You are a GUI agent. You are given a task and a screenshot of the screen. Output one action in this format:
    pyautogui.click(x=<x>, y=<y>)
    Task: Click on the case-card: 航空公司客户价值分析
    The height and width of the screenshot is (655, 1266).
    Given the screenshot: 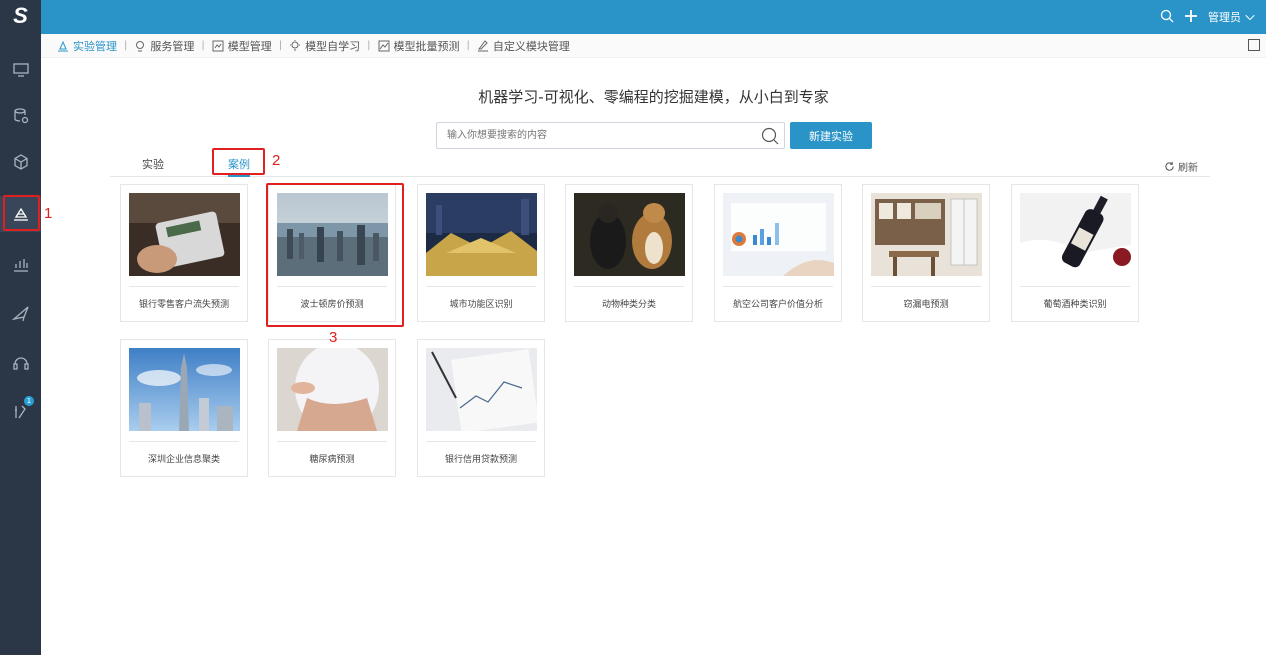 What is the action you would take?
    pyautogui.click(x=778, y=253)
    